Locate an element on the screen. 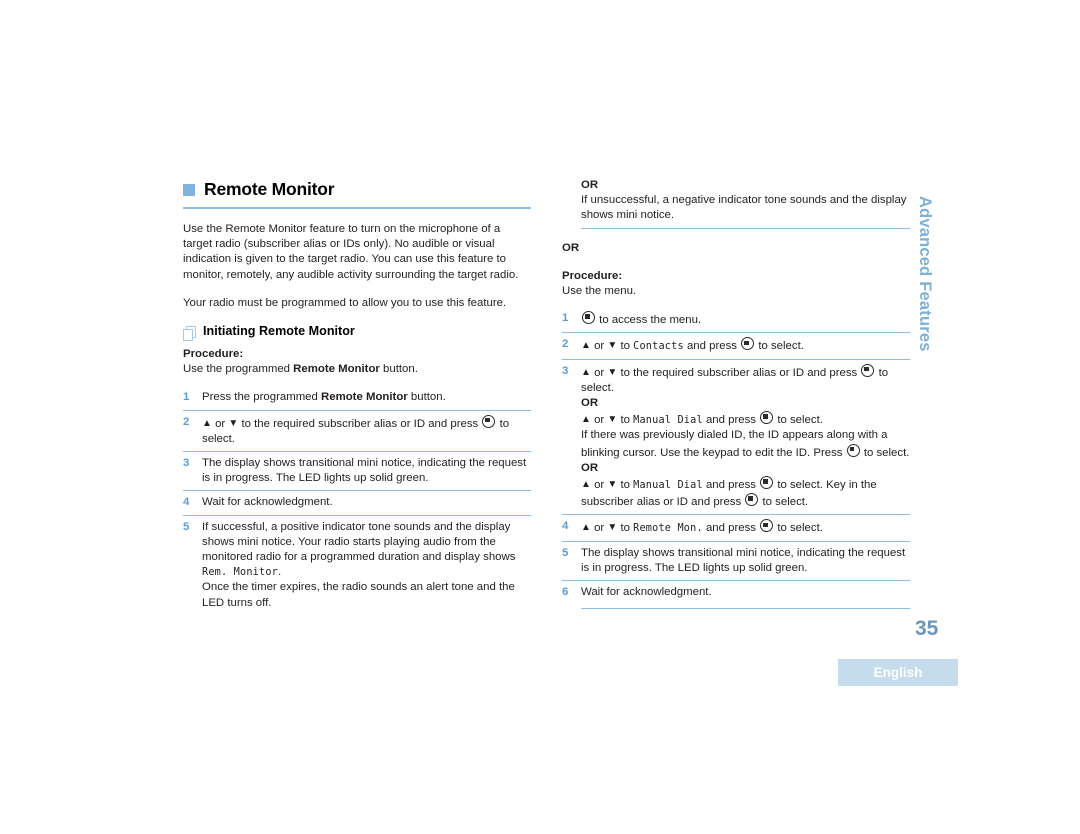  menu-item-string: Contacts is located at coordinates (658, 347).